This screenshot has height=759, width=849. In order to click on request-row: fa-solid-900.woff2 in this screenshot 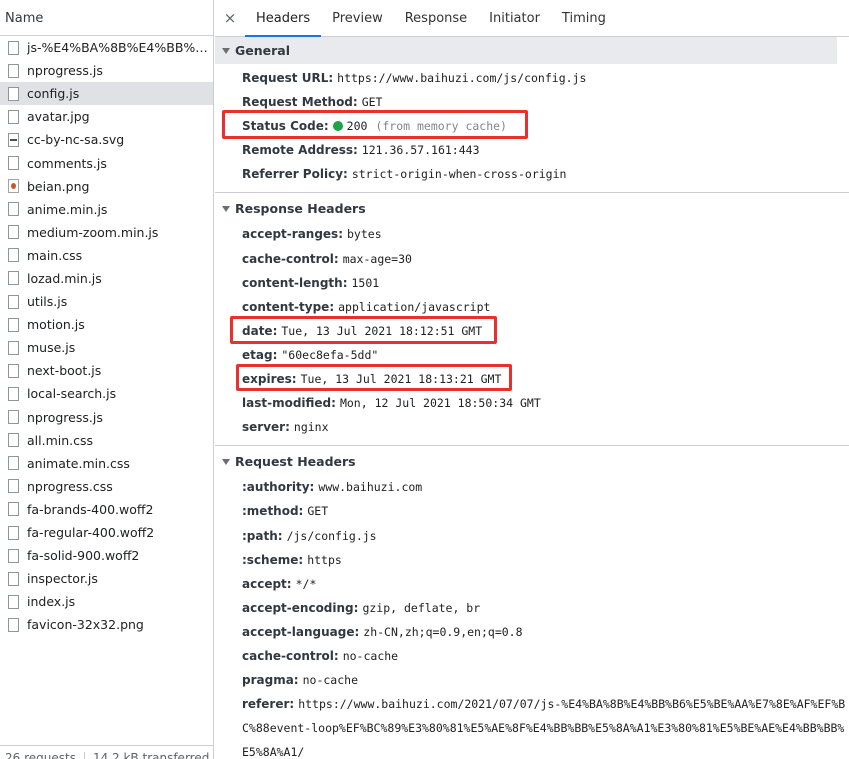, I will do `click(106, 555)`.